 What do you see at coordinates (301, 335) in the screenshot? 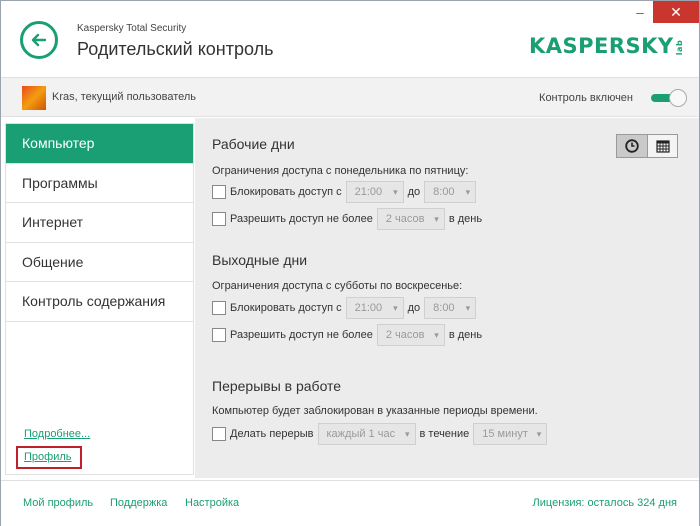
I see `weekend-allow-label: Разрешить доступ не более` at bounding box center [301, 335].